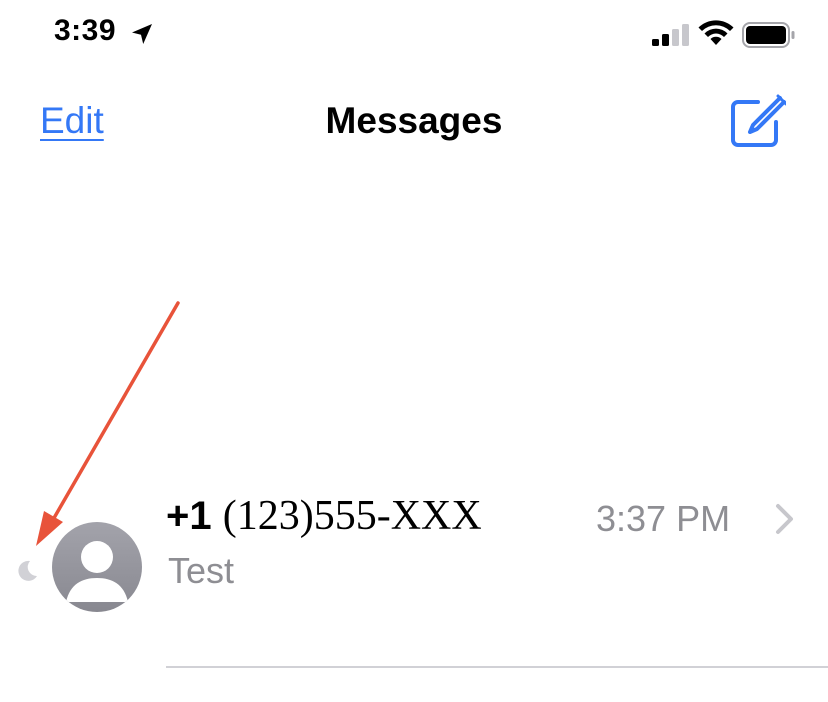 This screenshot has height=702, width=828. Describe the element at coordinates (784, 519) in the screenshot. I see `chevron-right-icon` at that location.